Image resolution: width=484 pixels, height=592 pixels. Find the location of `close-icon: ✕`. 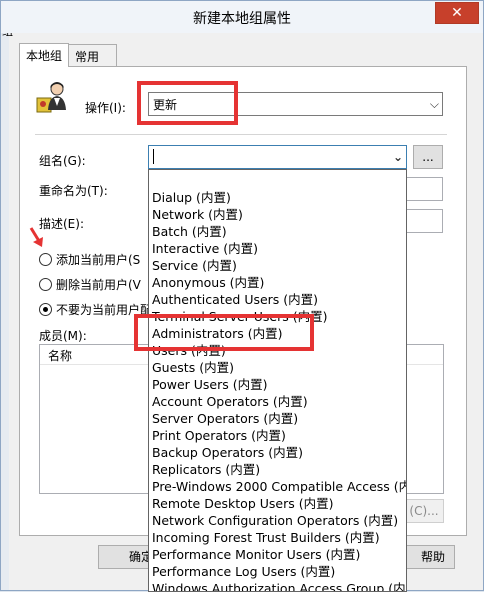

close-icon: ✕ is located at coordinates (457, 13).